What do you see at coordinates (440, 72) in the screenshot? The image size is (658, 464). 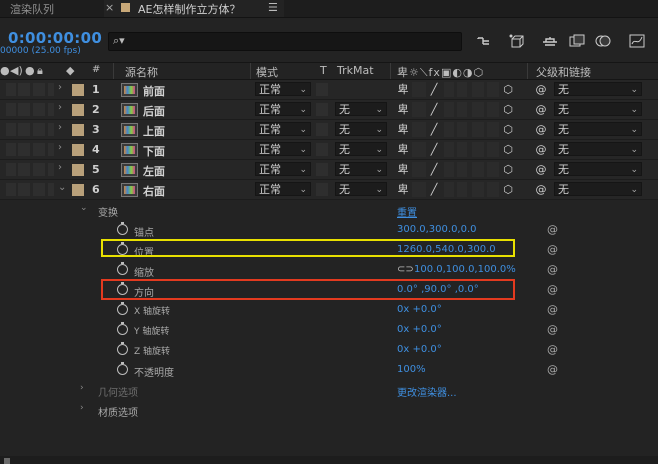 I see `layer-switches-icons: 卑☼⟍fx▣◐◑⬡` at bounding box center [440, 72].